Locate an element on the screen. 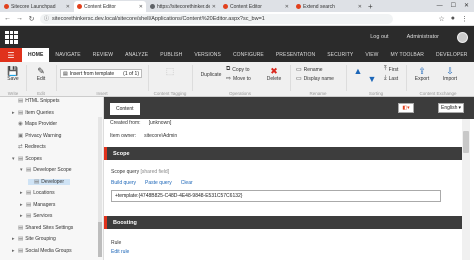 This screenshot has height=260, width=474. tree-scrollbar is located at coordinates (100, 187).